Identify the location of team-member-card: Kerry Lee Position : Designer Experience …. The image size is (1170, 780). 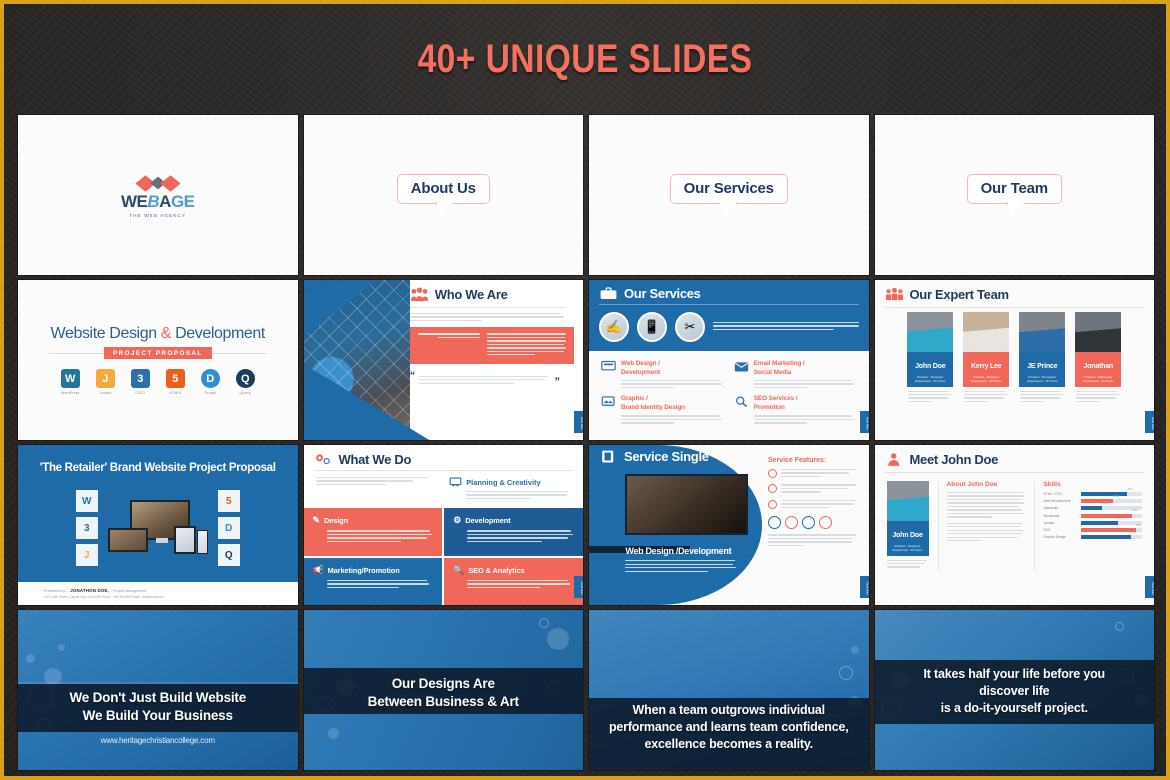
(986, 358).